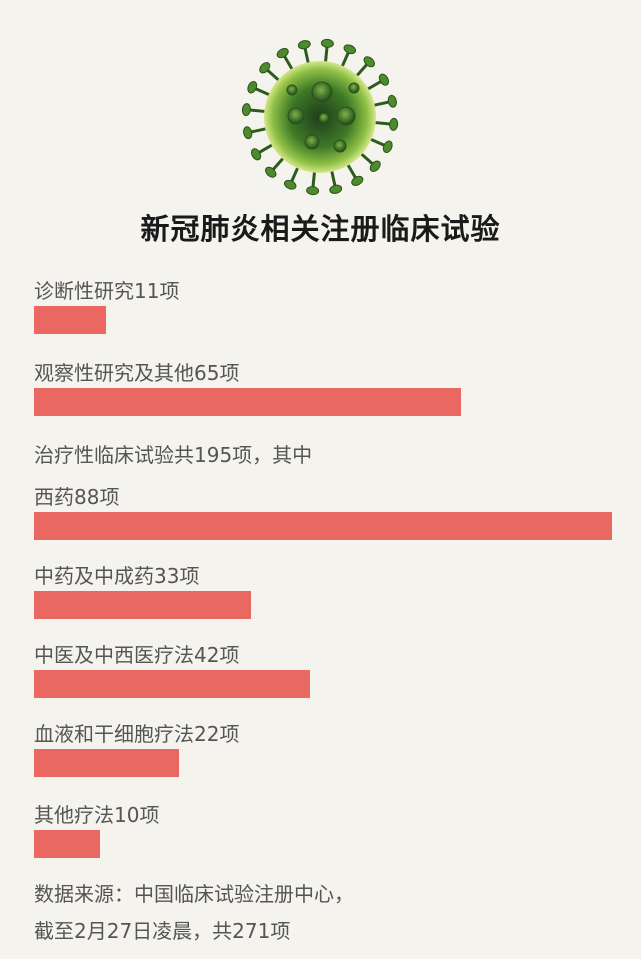 The width and height of the screenshot is (641, 959). I want to click on bar-label: 其他疗法10项, so click(97, 815).